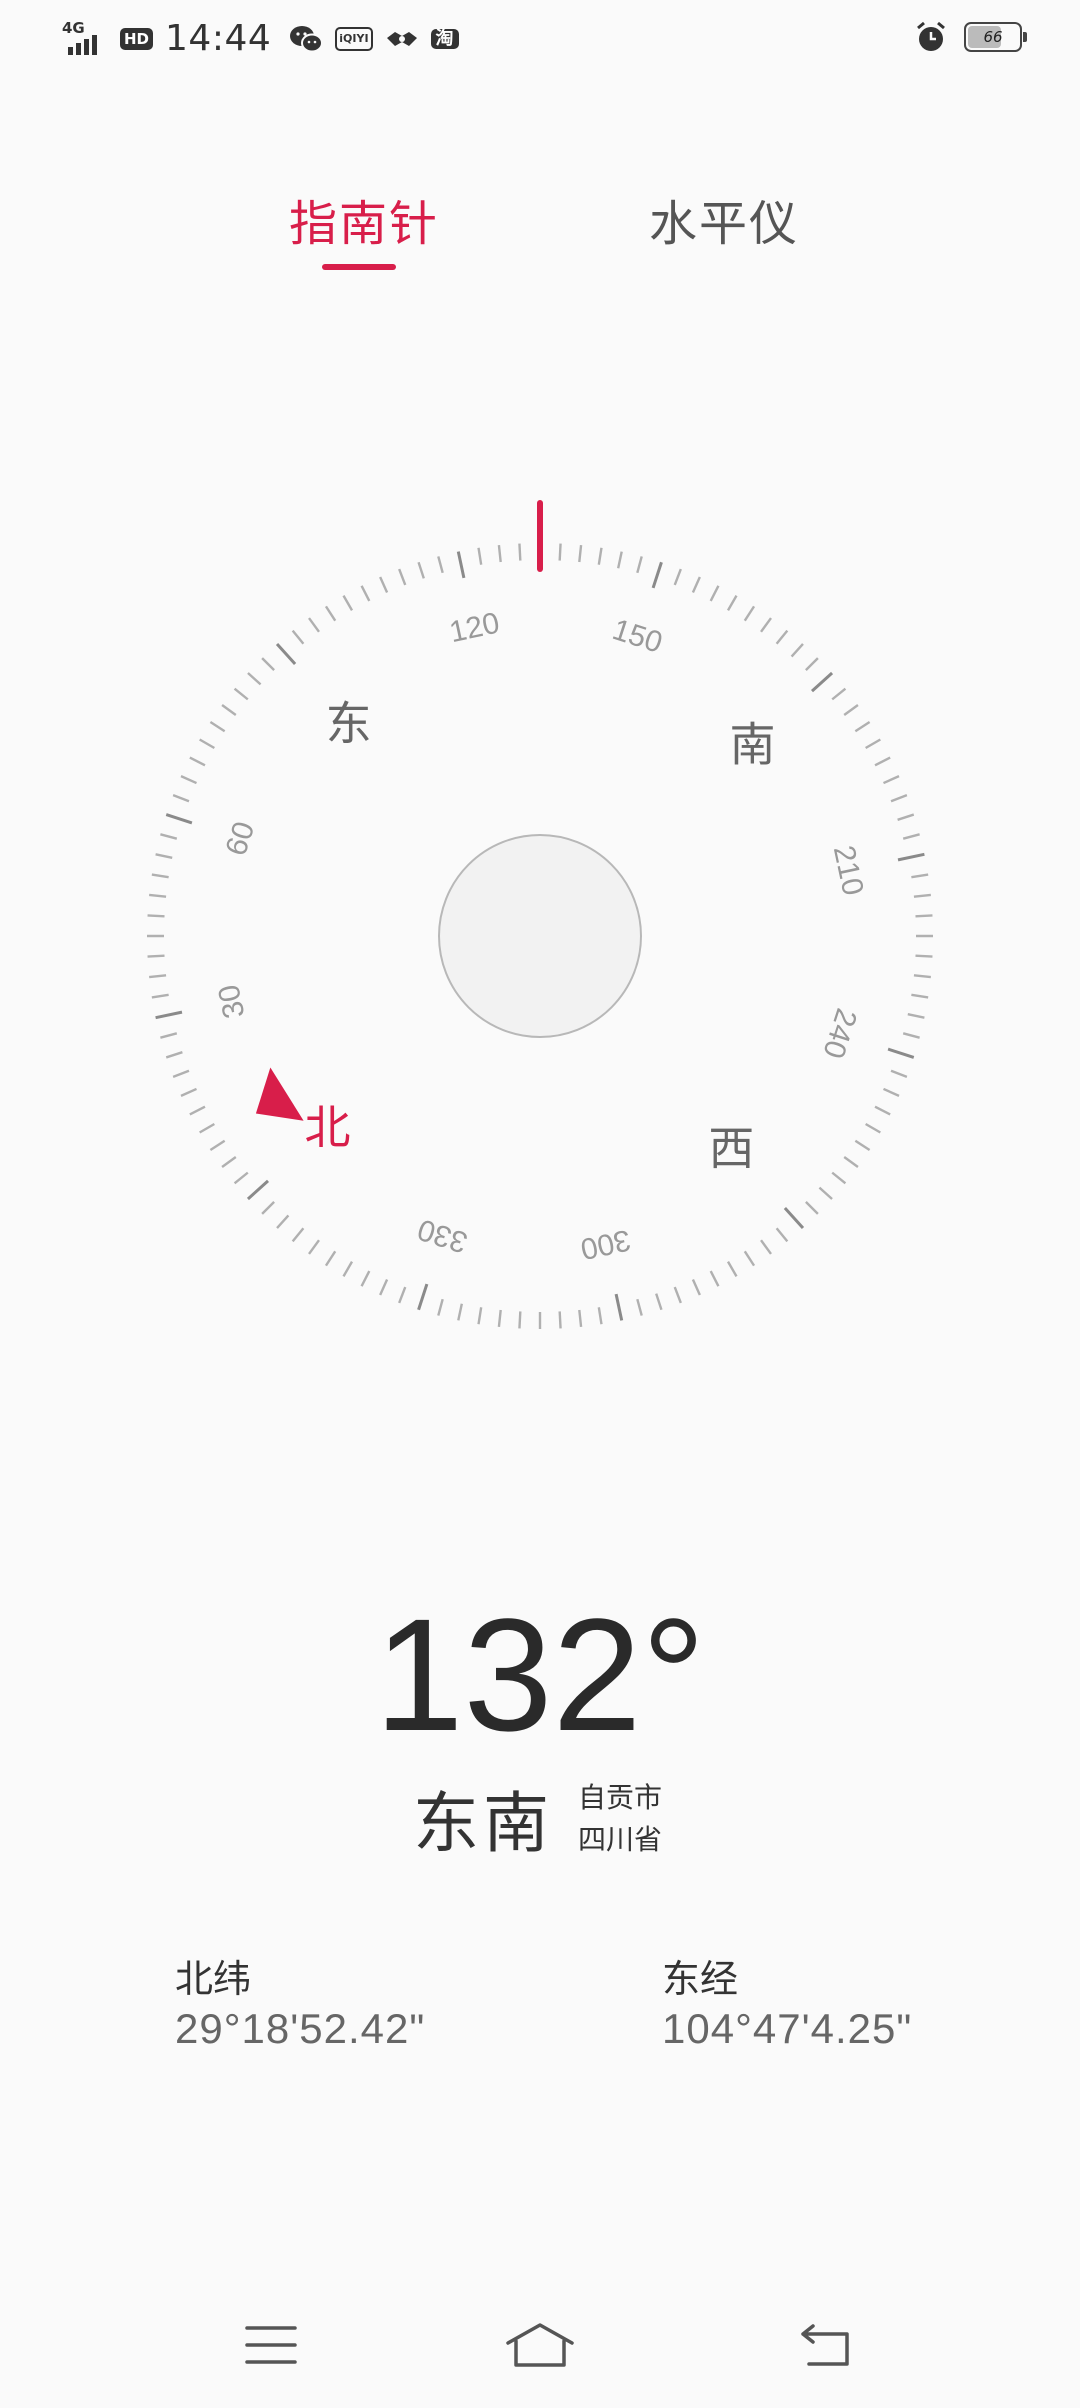 The image size is (1080, 2408). I want to click on longitude-label: 东经, so click(700, 1979).